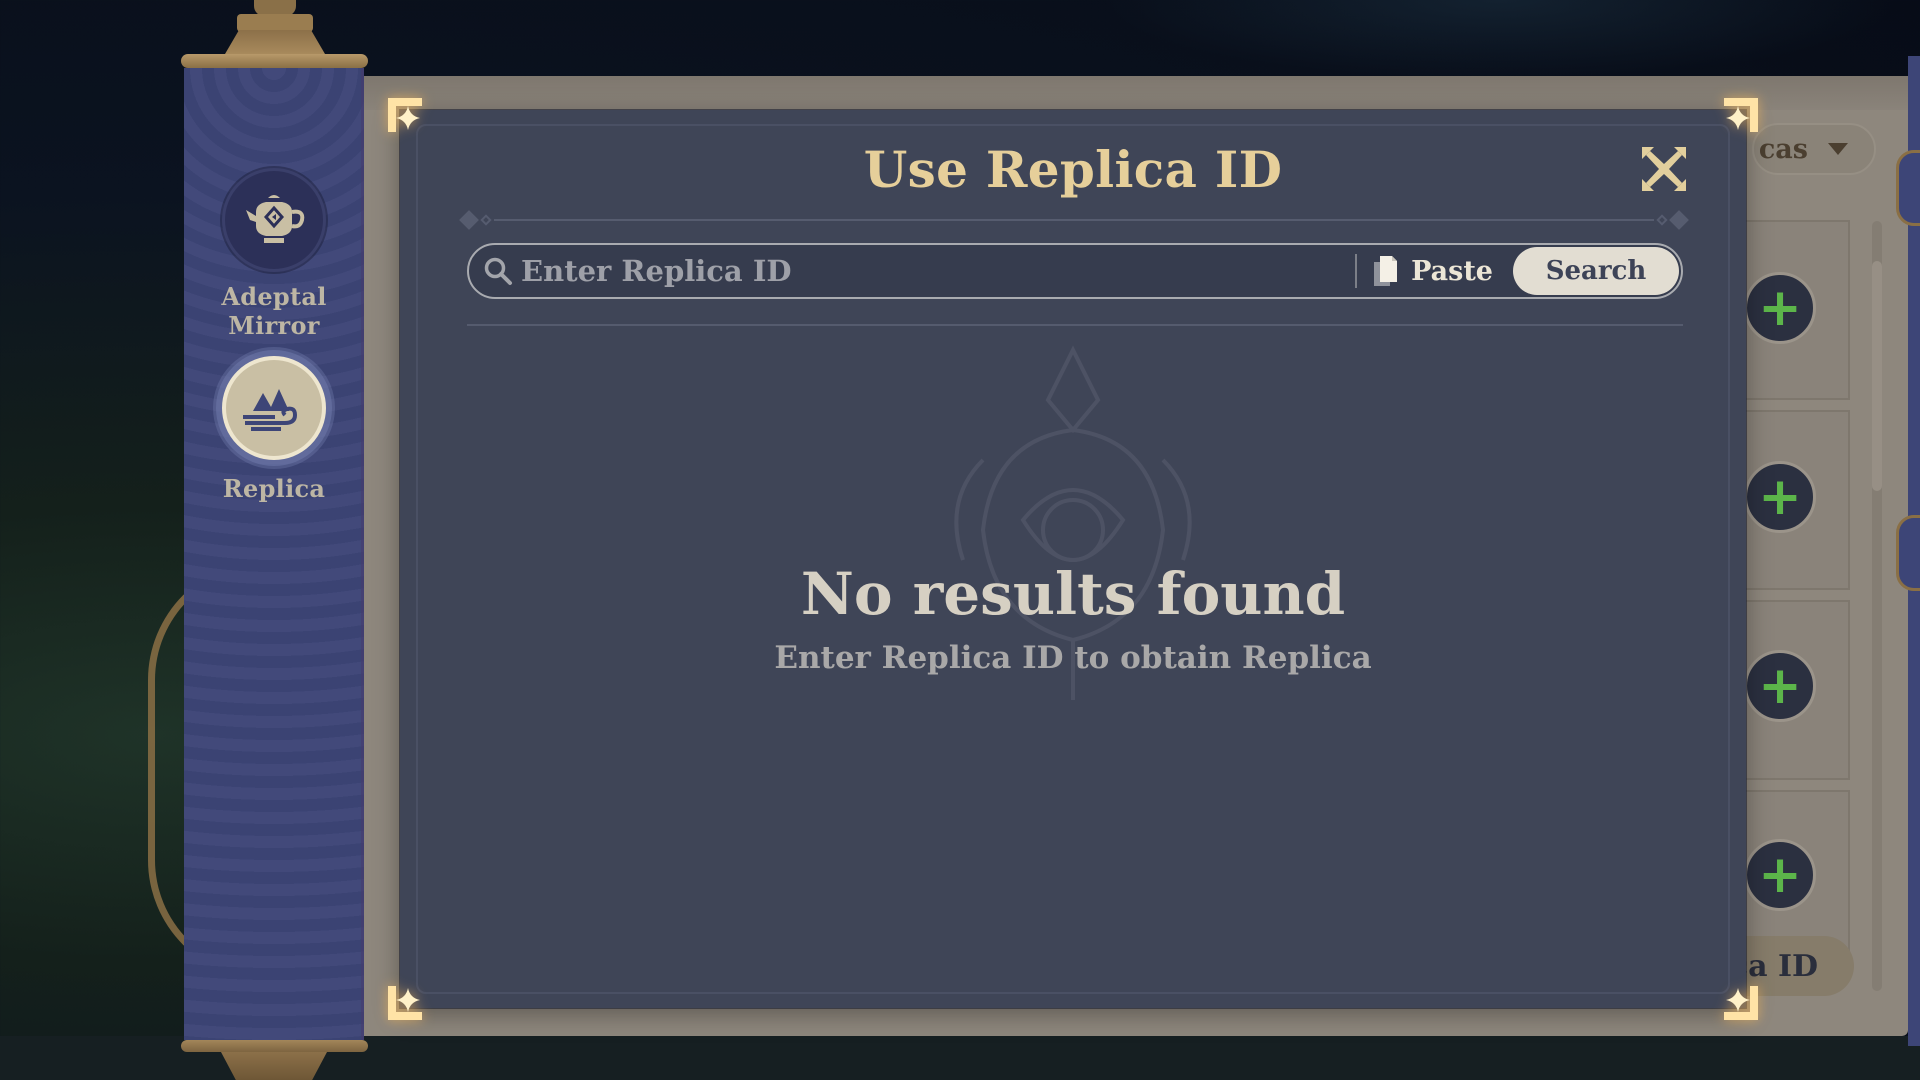 The image size is (1920, 1080). What do you see at coordinates (1356, 271) in the screenshot?
I see `search-bar-separator` at bounding box center [1356, 271].